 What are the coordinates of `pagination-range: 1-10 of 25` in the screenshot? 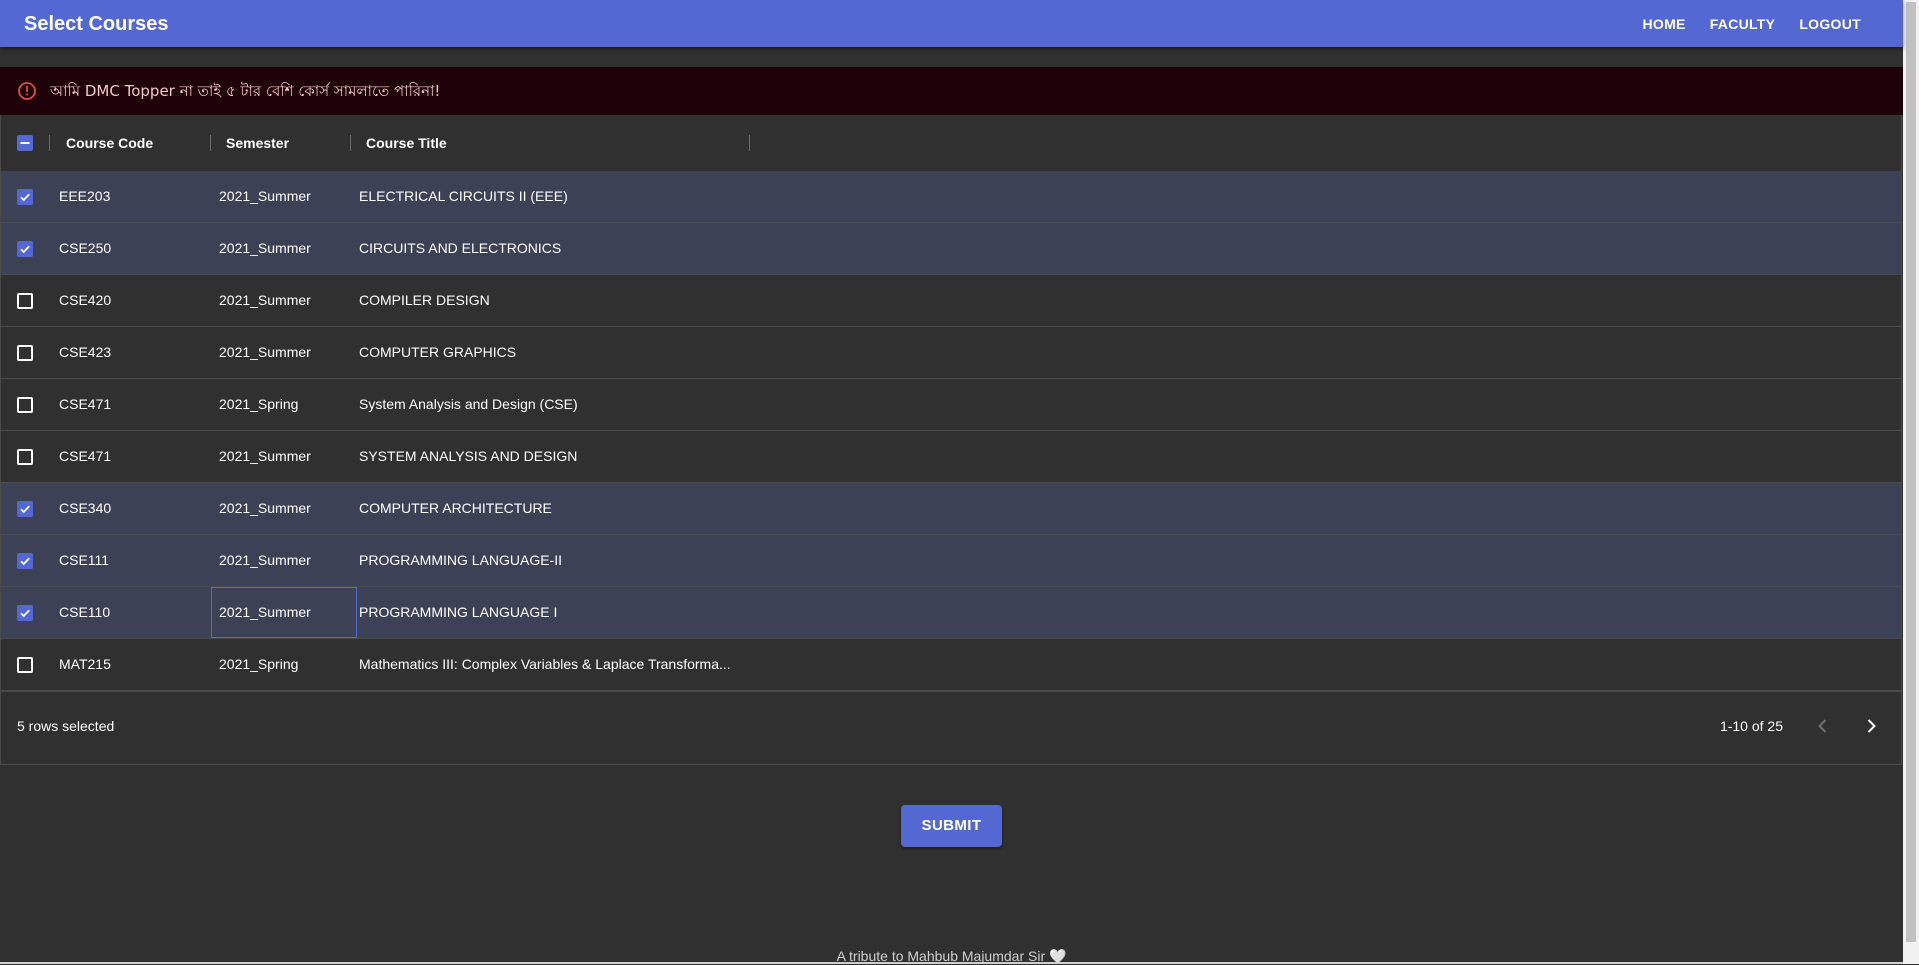 It's located at (1751, 726).